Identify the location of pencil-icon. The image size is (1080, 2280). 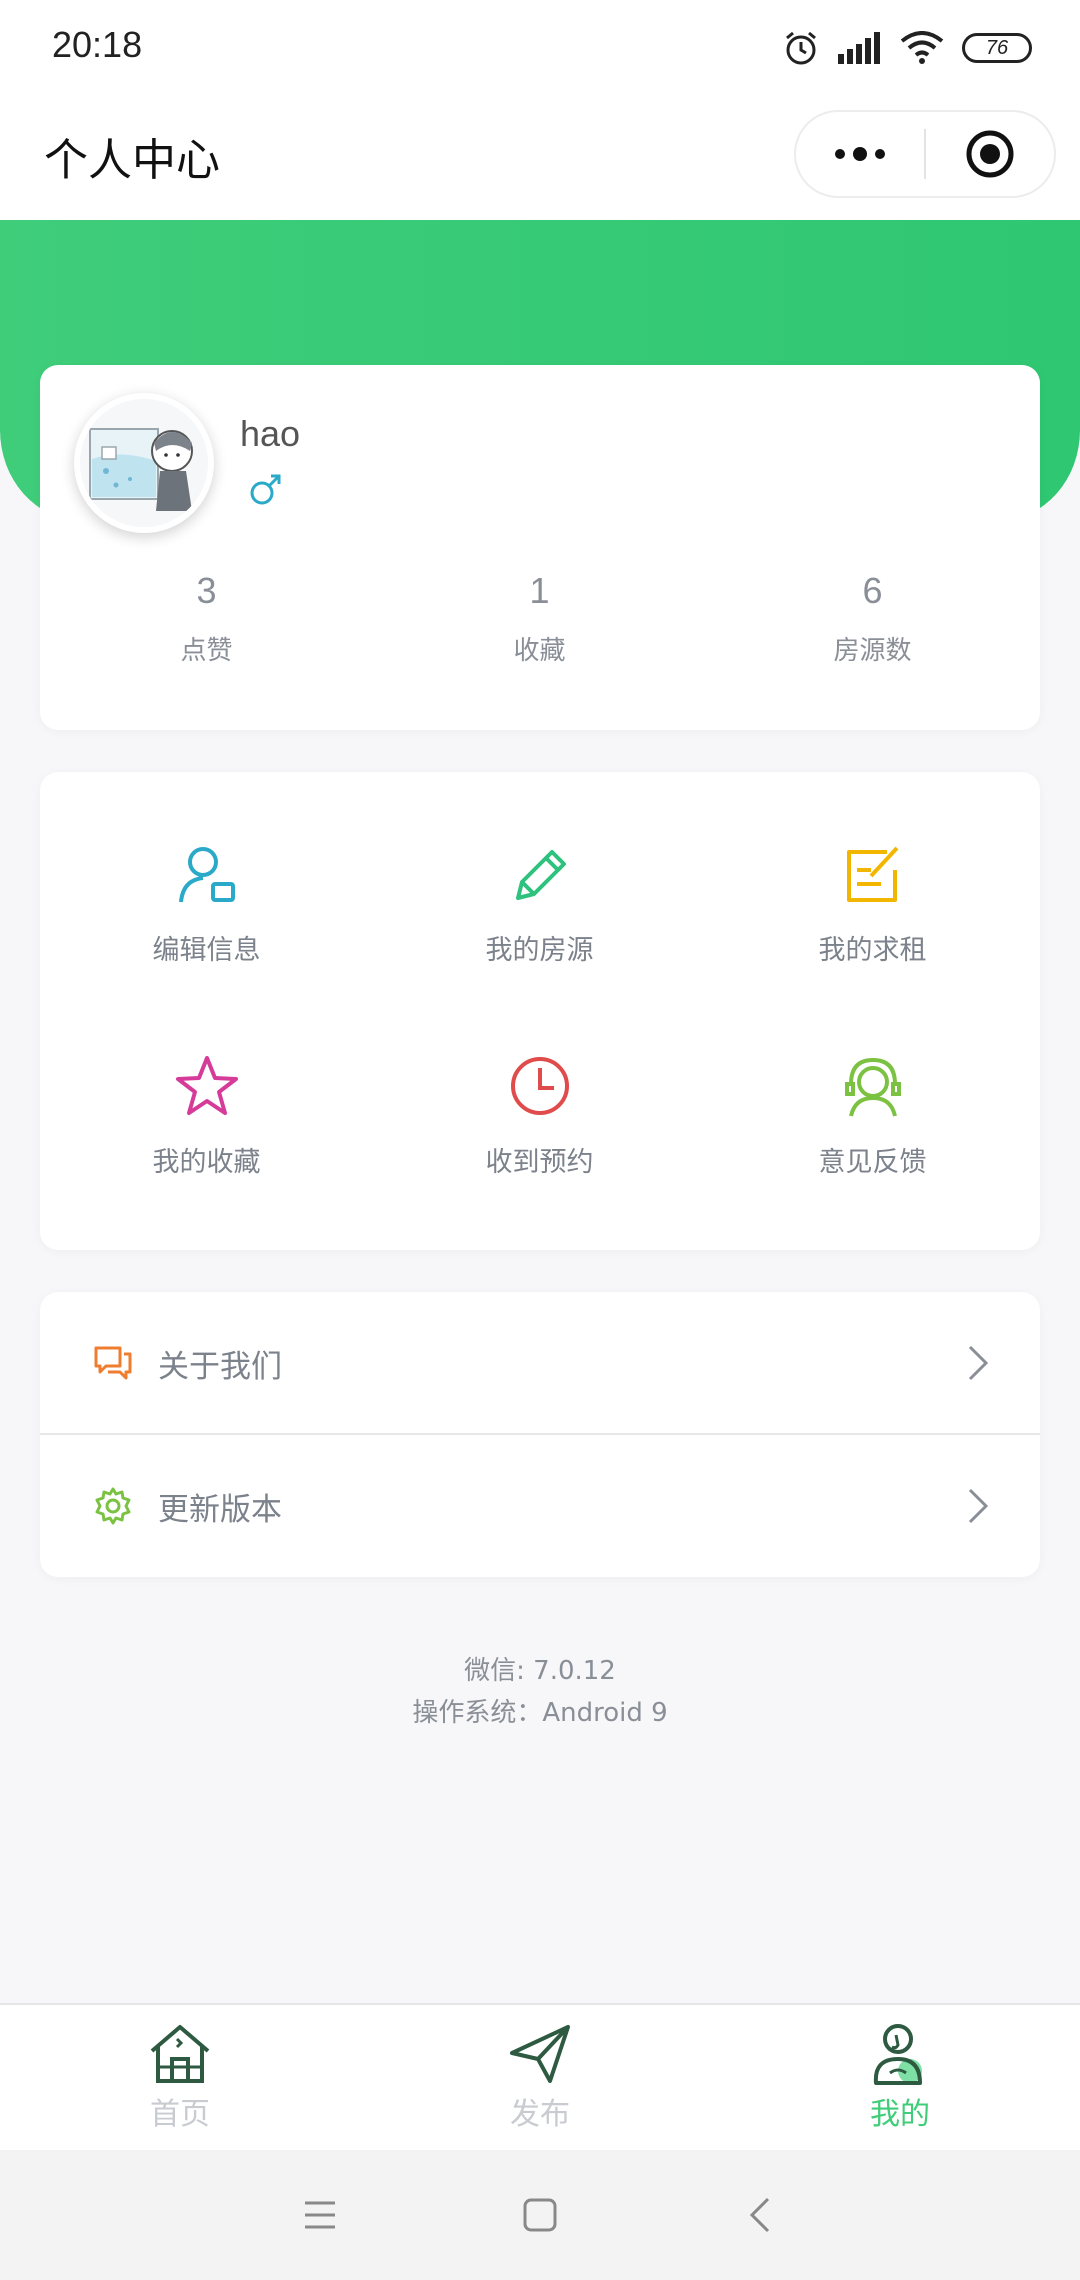
(540, 875).